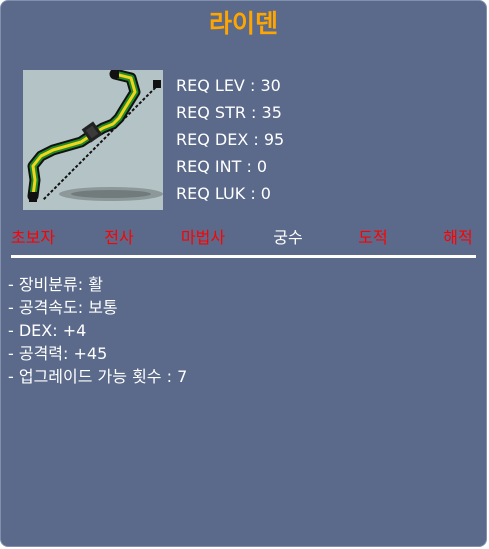 This screenshot has height=549, width=489. What do you see at coordinates (55, 284) in the screenshot?
I see `stat-category: - 장비분류: 활` at bounding box center [55, 284].